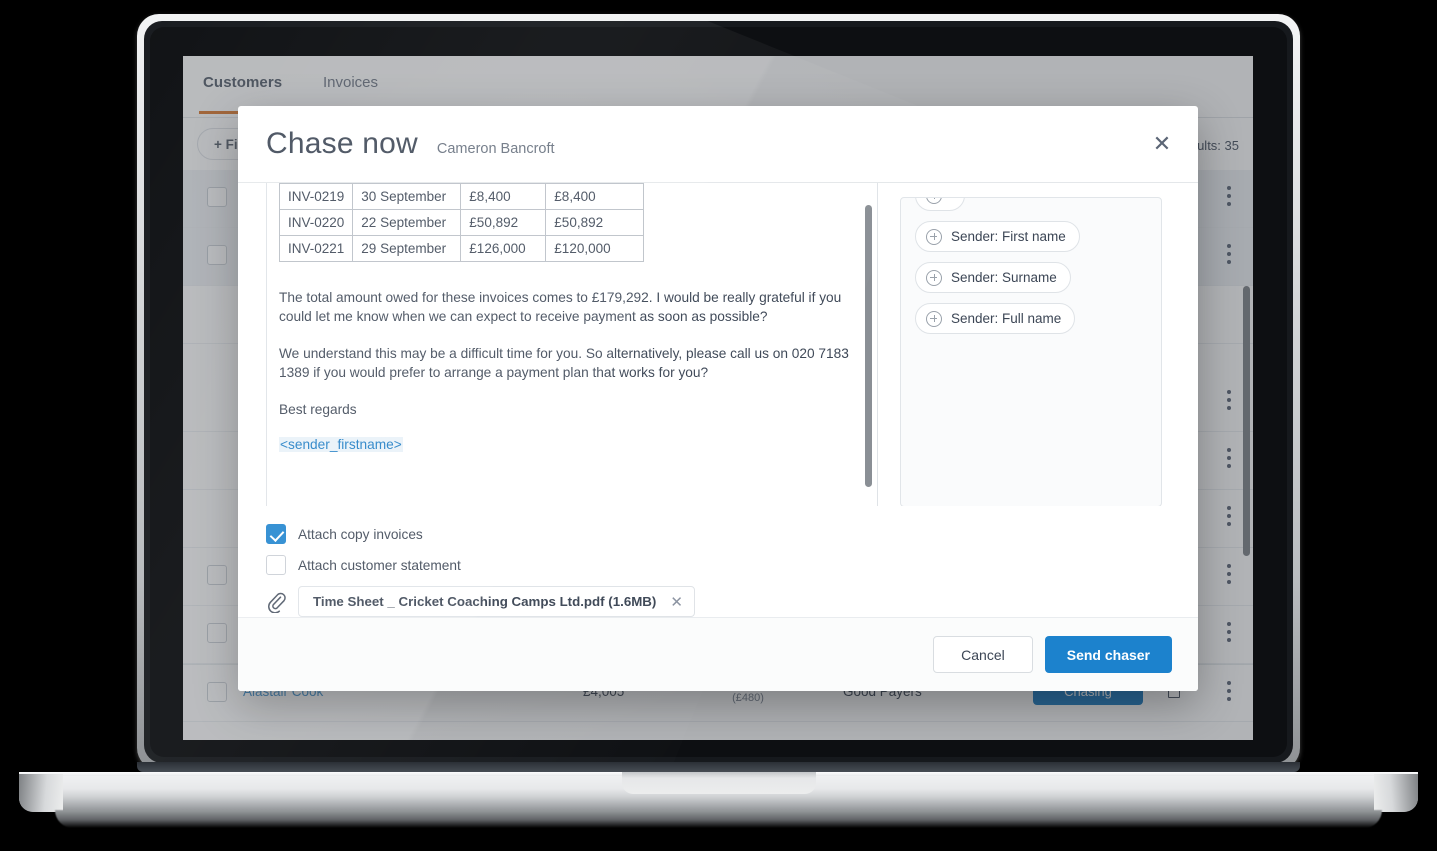 This screenshot has width=1437, height=851. What do you see at coordinates (718, 654) in the screenshot?
I see `dialog-footer: Cancel Send chaser` at bounding box center [718, 654].